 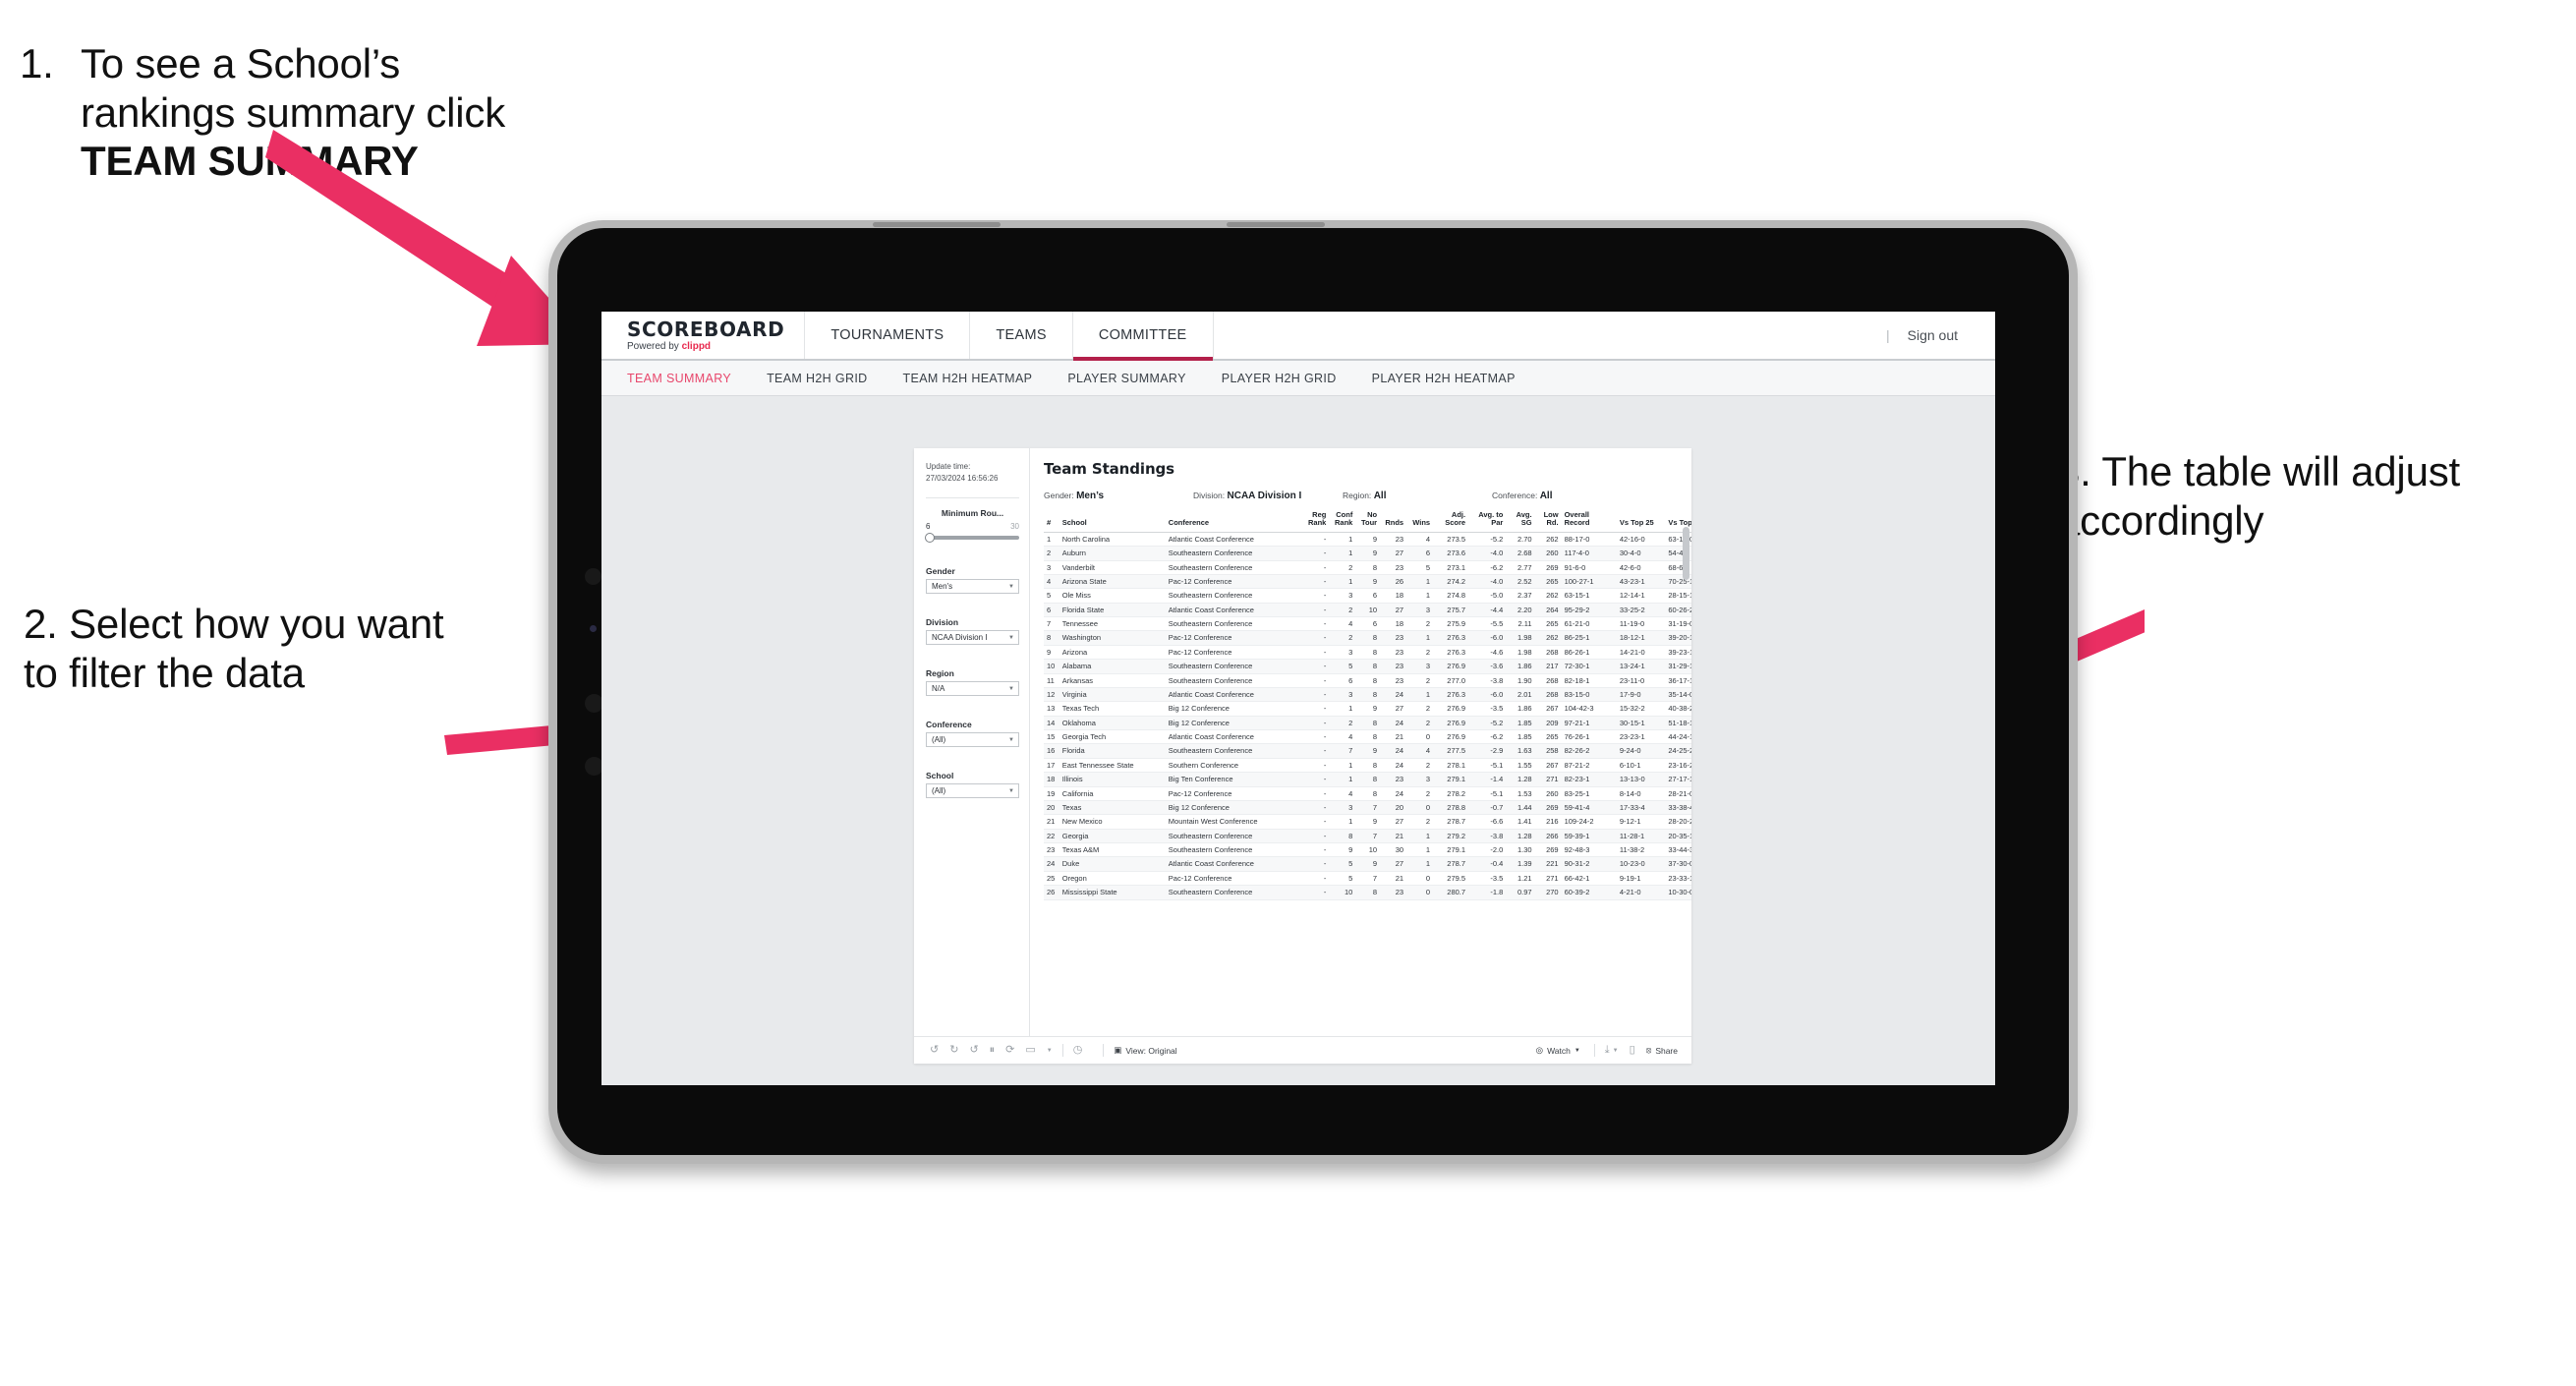 I want to click on table-cell: 269, so click(x=1548, y=850).